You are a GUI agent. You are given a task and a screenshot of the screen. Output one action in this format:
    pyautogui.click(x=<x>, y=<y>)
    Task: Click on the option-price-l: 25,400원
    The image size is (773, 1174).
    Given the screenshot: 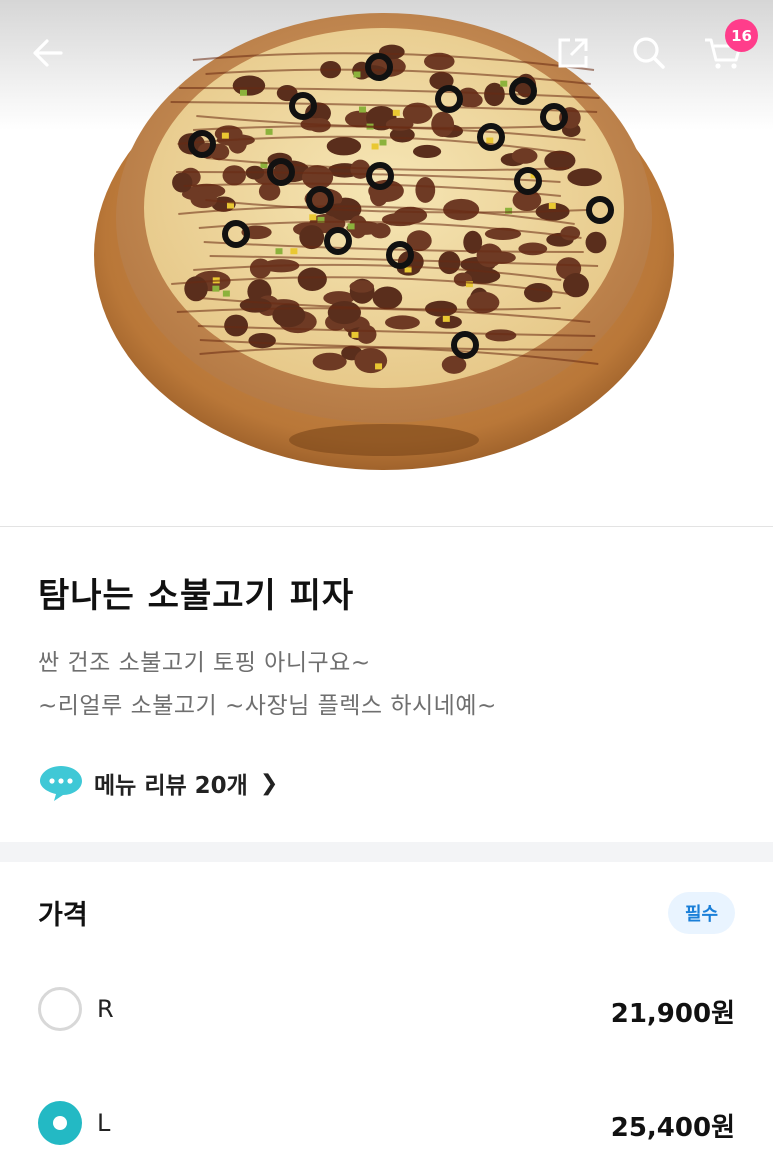 What is the action you would take?
    pyautogui.click(x=672, y=1128)
    